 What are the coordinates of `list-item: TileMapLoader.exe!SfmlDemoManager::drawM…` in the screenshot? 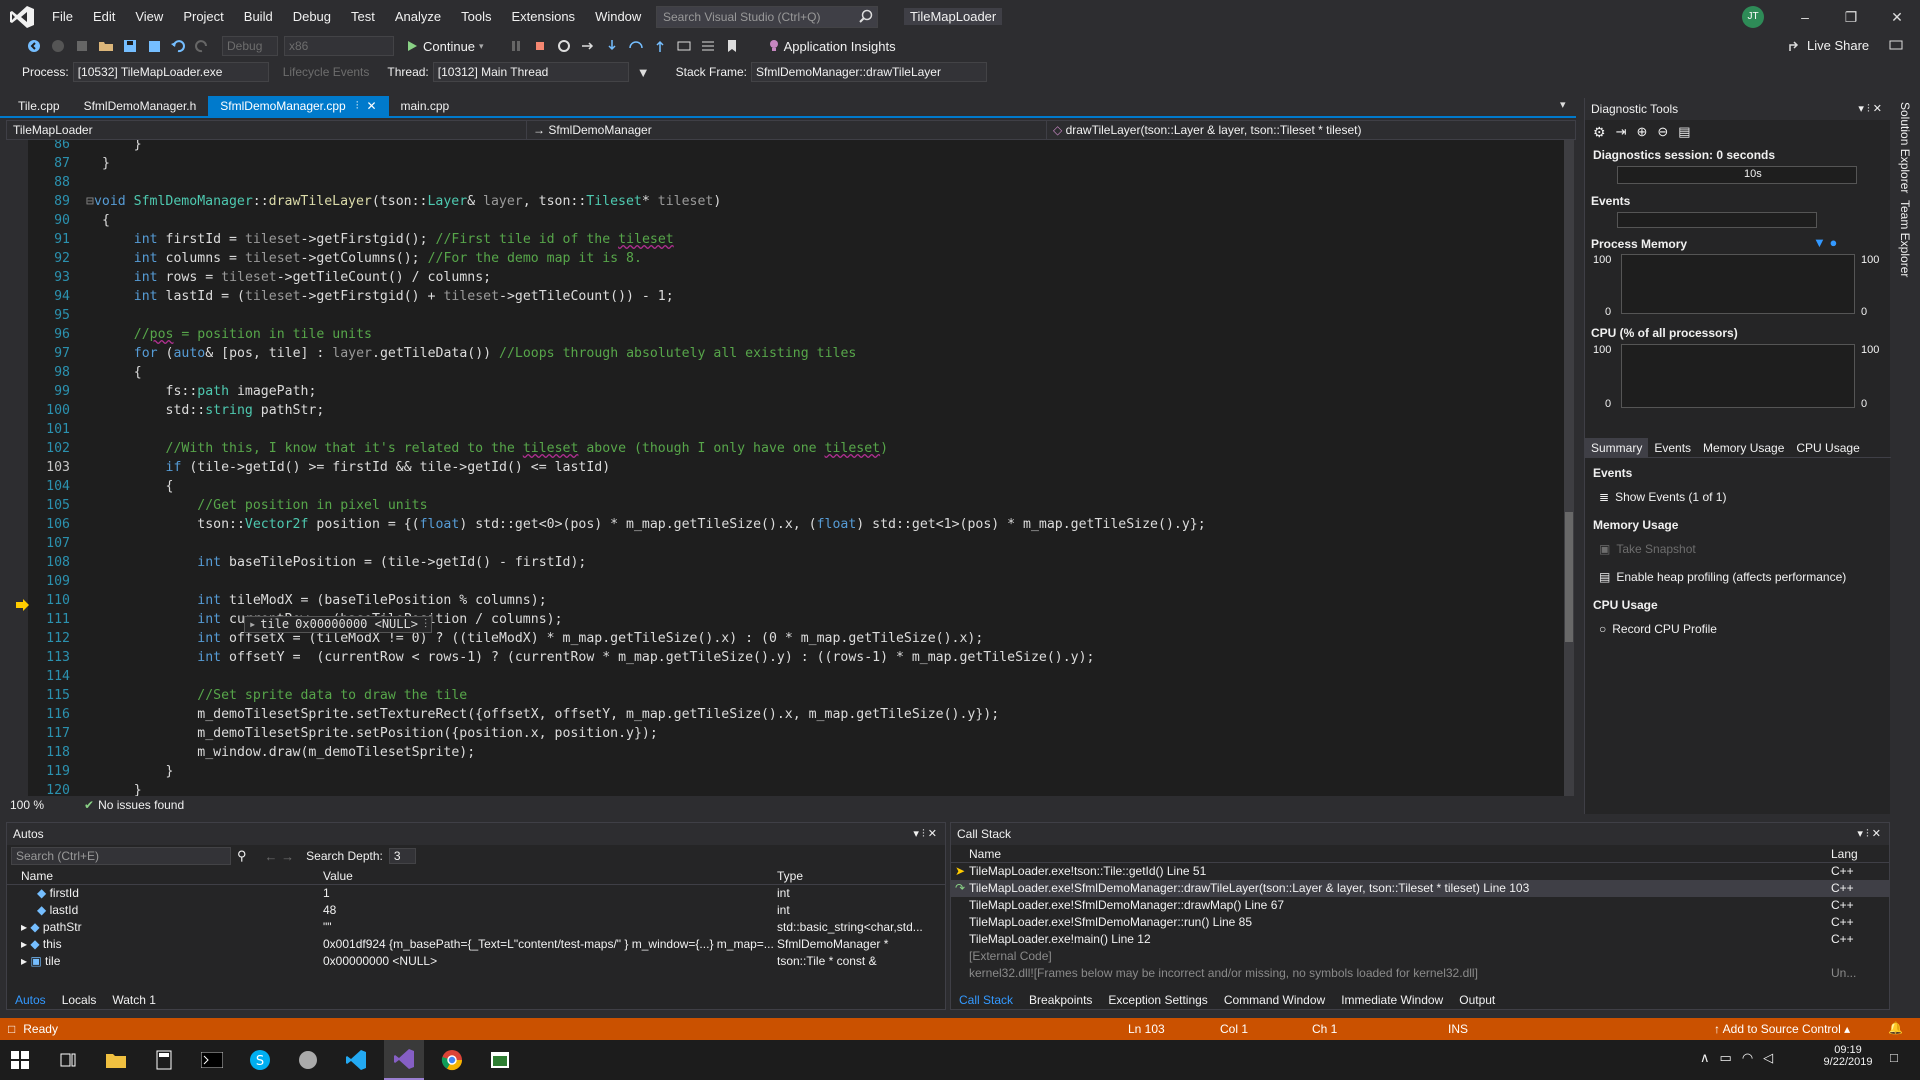 It's located at (1420, 905).